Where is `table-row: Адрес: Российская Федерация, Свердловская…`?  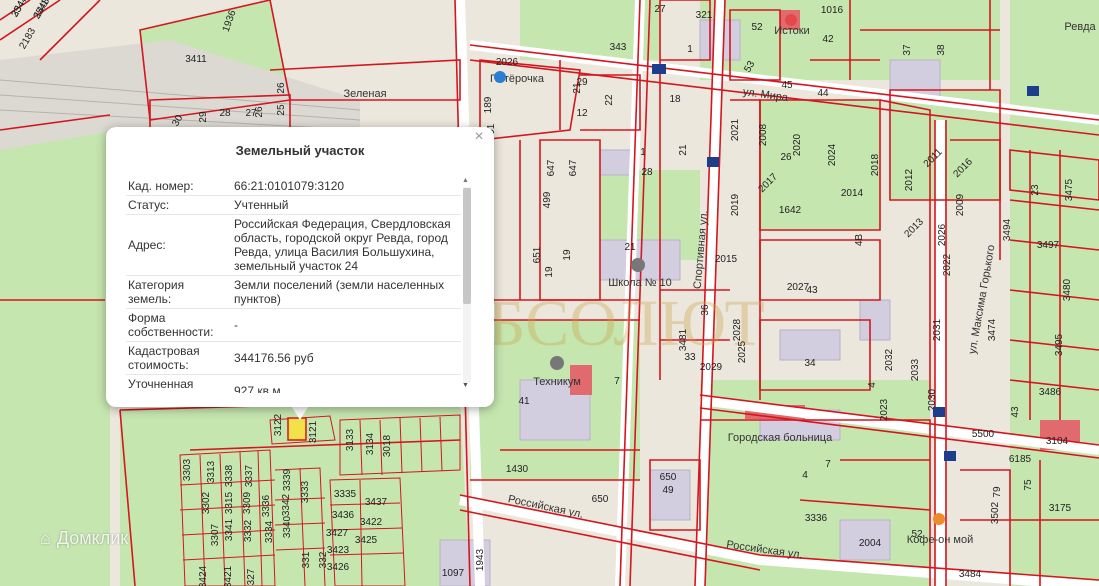
table-row: Адрес: Российская Федерация, Свердловская… is located at coordinates (293, 245).